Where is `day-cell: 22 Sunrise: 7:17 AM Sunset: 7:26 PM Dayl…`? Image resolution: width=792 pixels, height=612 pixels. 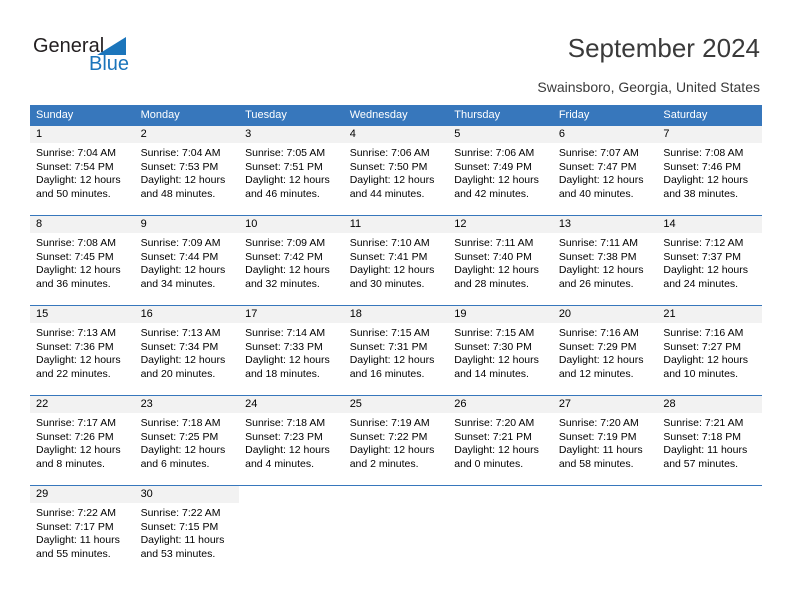
day-cell: 22 Sunrise: 7:17 AM Sunset: 7:26 PM Dayl… is located at coordinates (82, 440).